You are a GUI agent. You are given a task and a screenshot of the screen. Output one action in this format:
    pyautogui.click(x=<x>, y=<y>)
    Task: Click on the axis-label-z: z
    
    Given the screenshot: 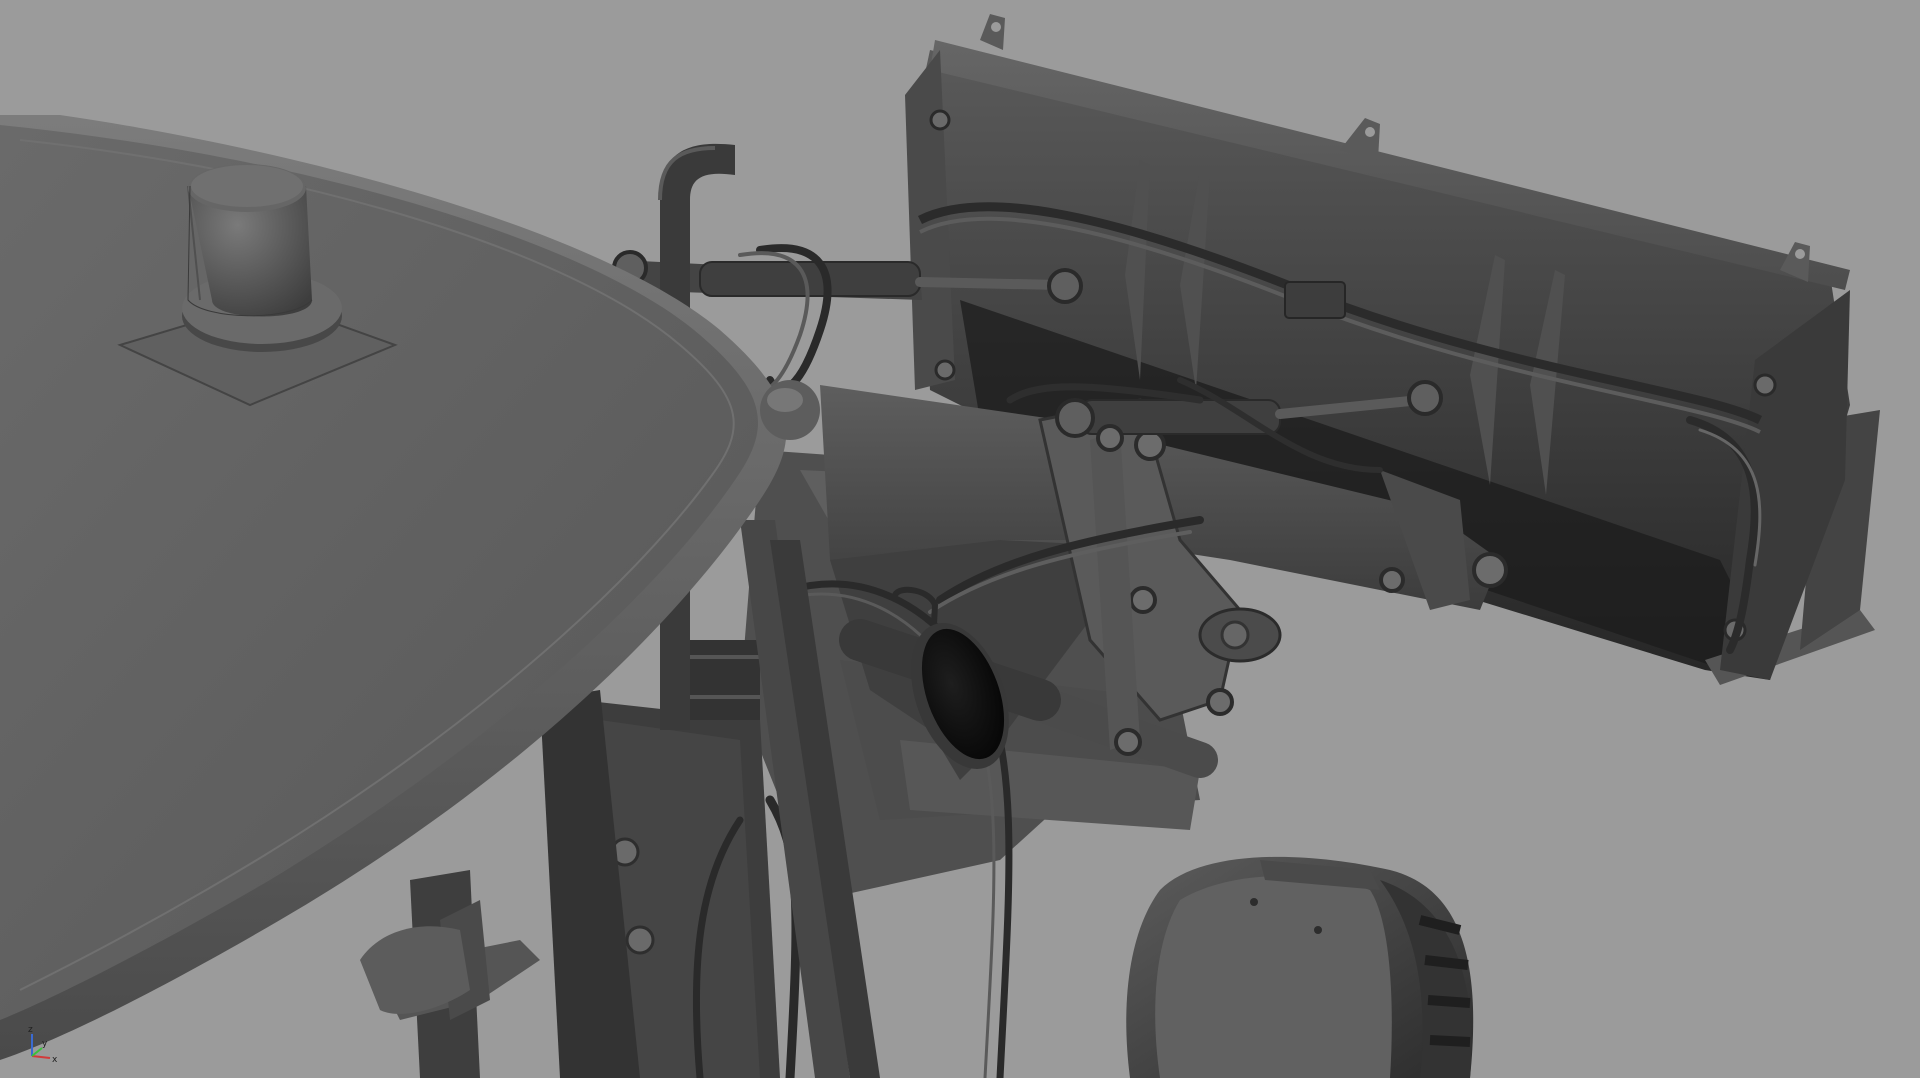 What is the action you would take?
    pyautogui.click(x=30, y=1030)
    